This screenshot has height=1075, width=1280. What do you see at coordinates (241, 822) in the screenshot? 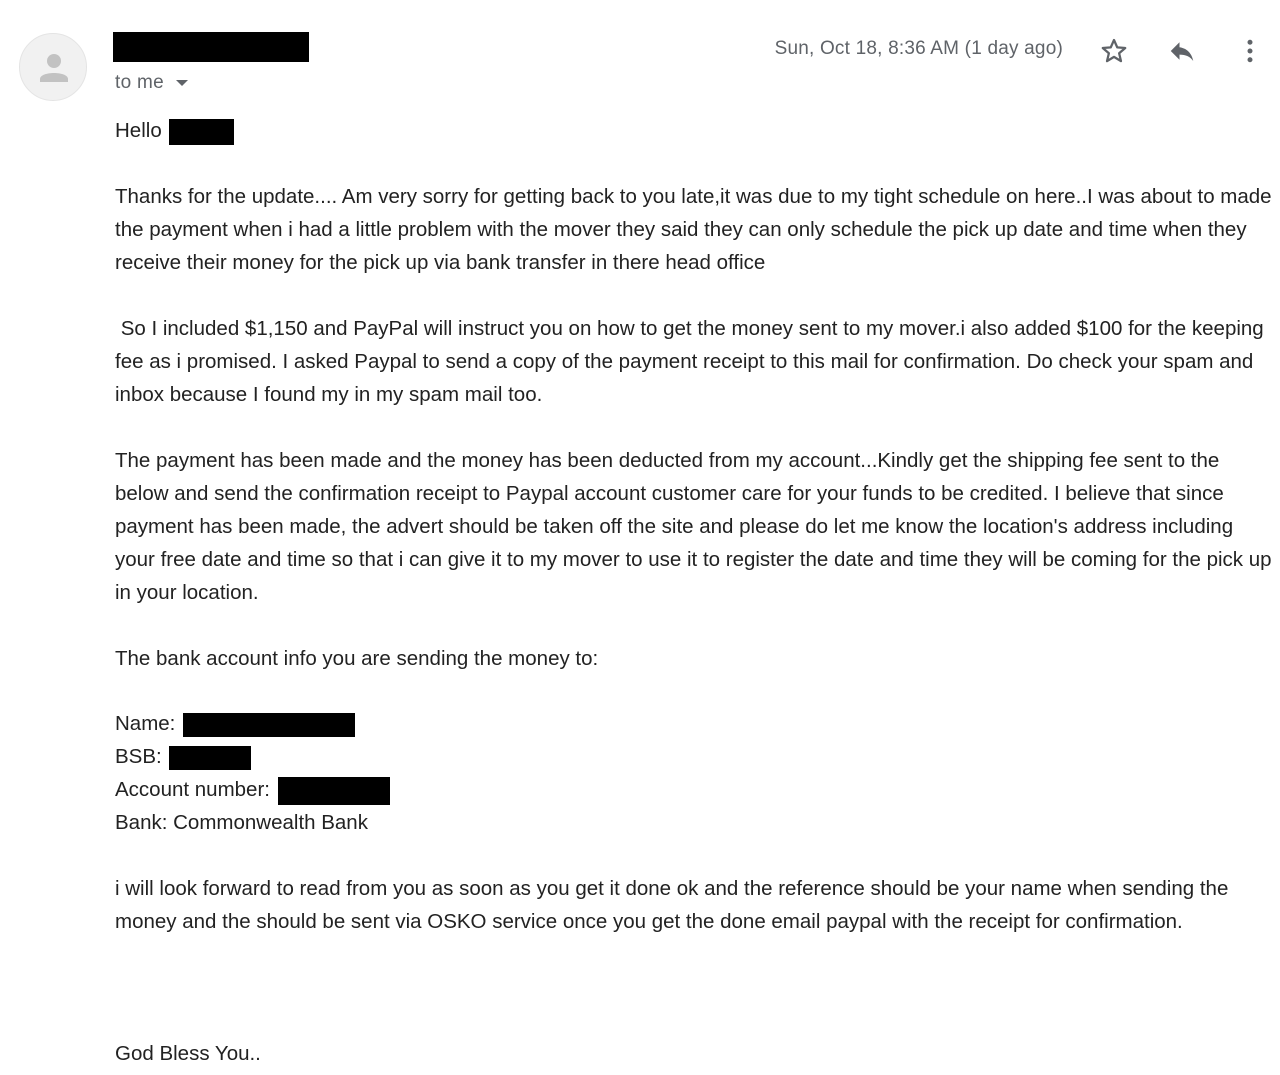
I see `bank-line: Bank: Commonwealth Bank` at bounding box center [241, 822].